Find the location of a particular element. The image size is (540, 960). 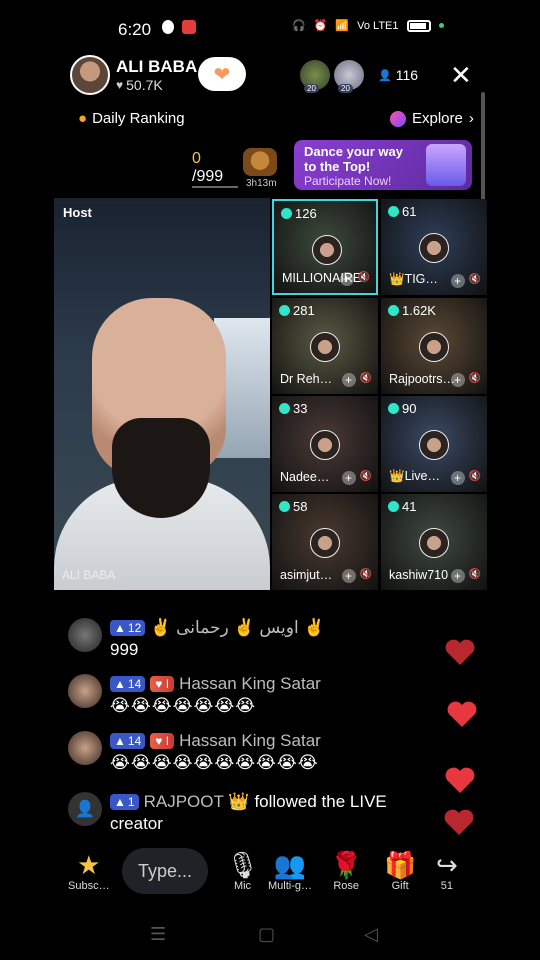

scrollbar is located at coordinates (483, 146).